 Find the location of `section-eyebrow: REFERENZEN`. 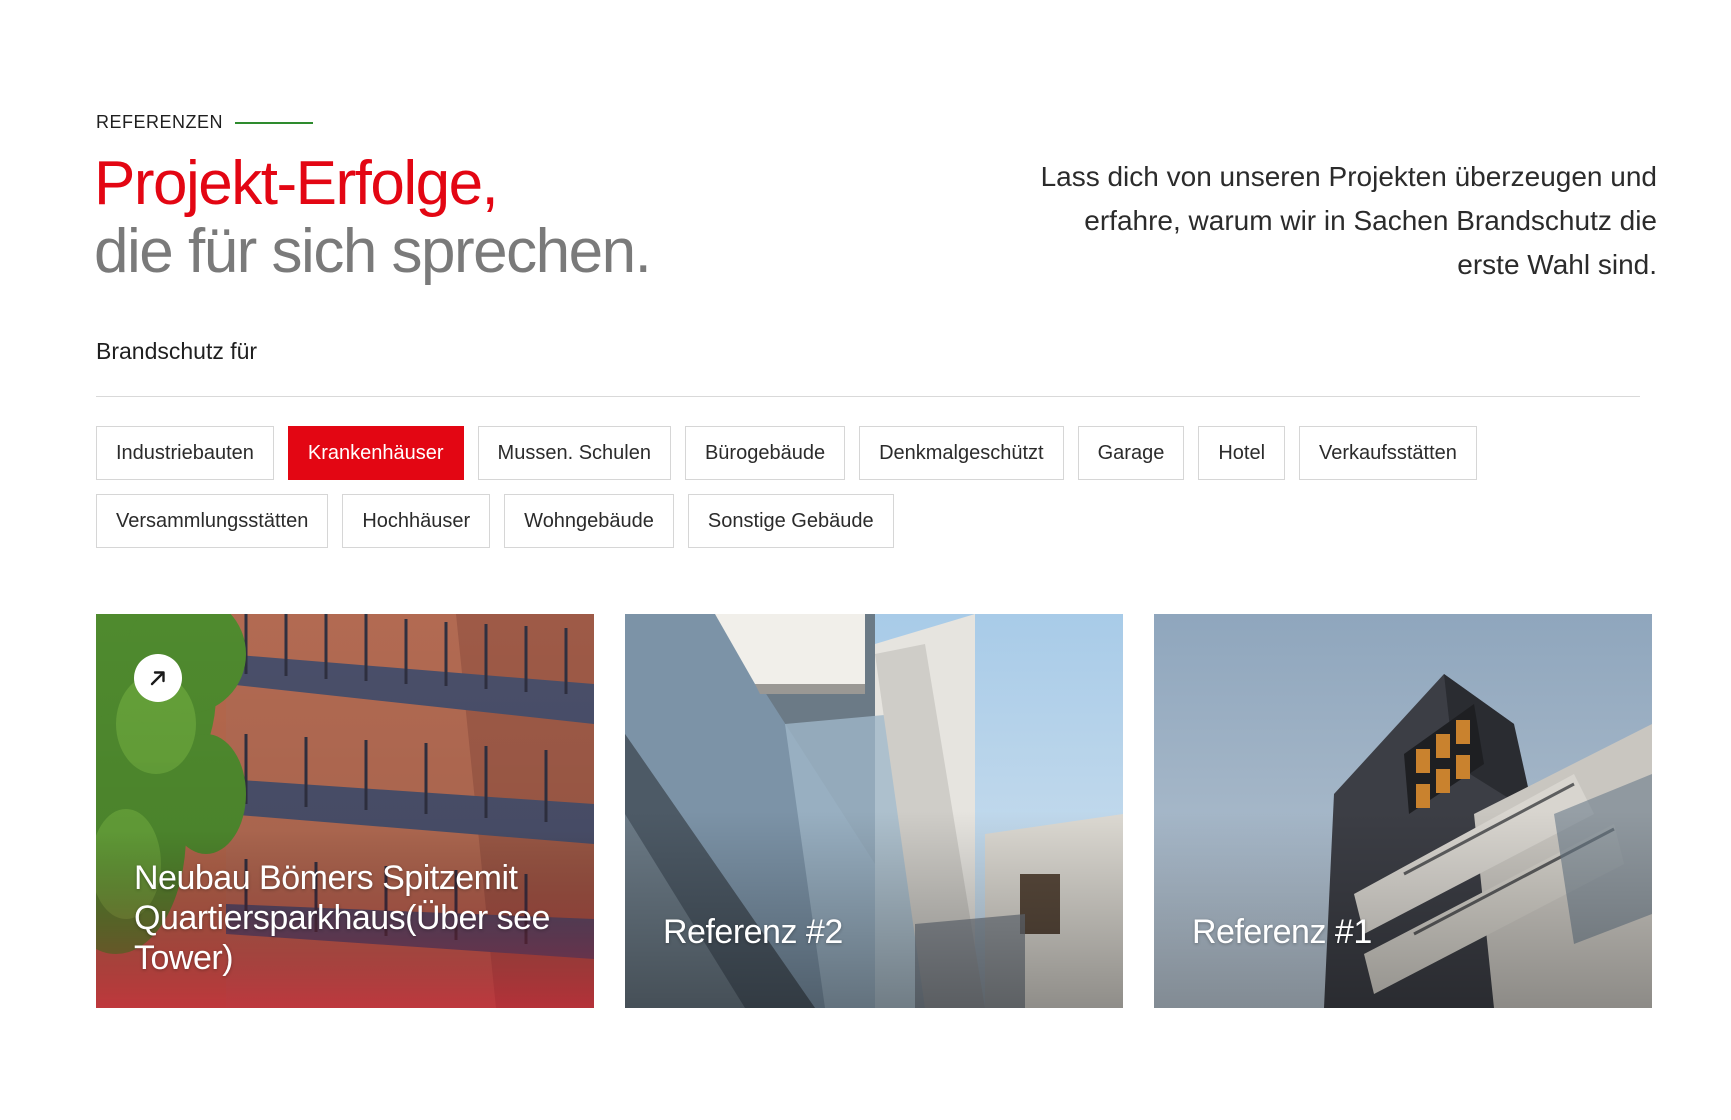

section-eyebrow: REFERENZEN is located at coordinates (205, 122).